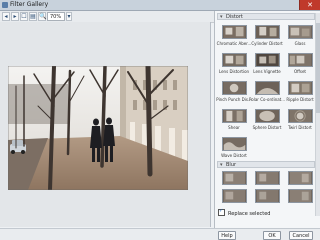 The width and height of the screenshot is (320, 240). I want to click on replace-selected-label: Replace selected, so click(249, 214).